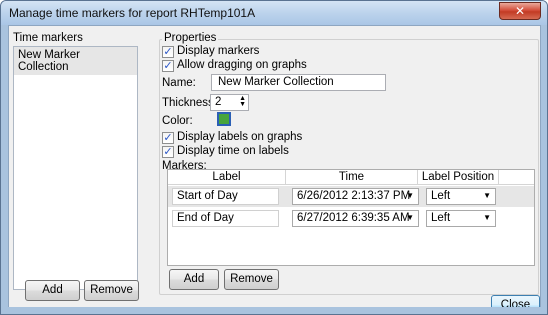 Image resolution: width=548 pixels, height=315 pixels. I want to click on marker-time-dropdown: 6/26/2012 2:13:37 PM ▼, so click(355, 196).